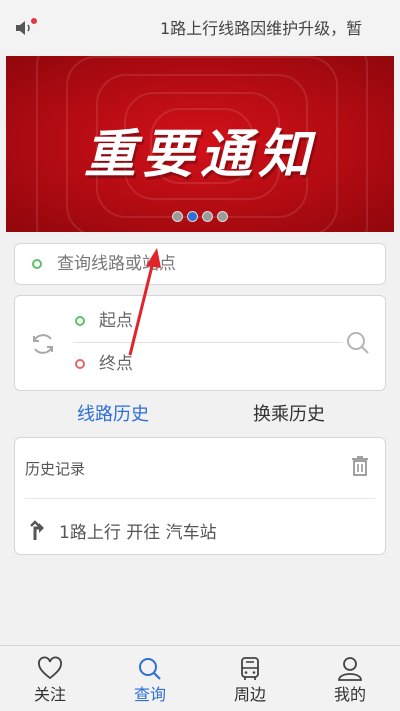 The image size is (400, 711). Describe the element at coordinates (200, 264) in the screenshot. I see `search-input: 查询线路或站点` at that location.